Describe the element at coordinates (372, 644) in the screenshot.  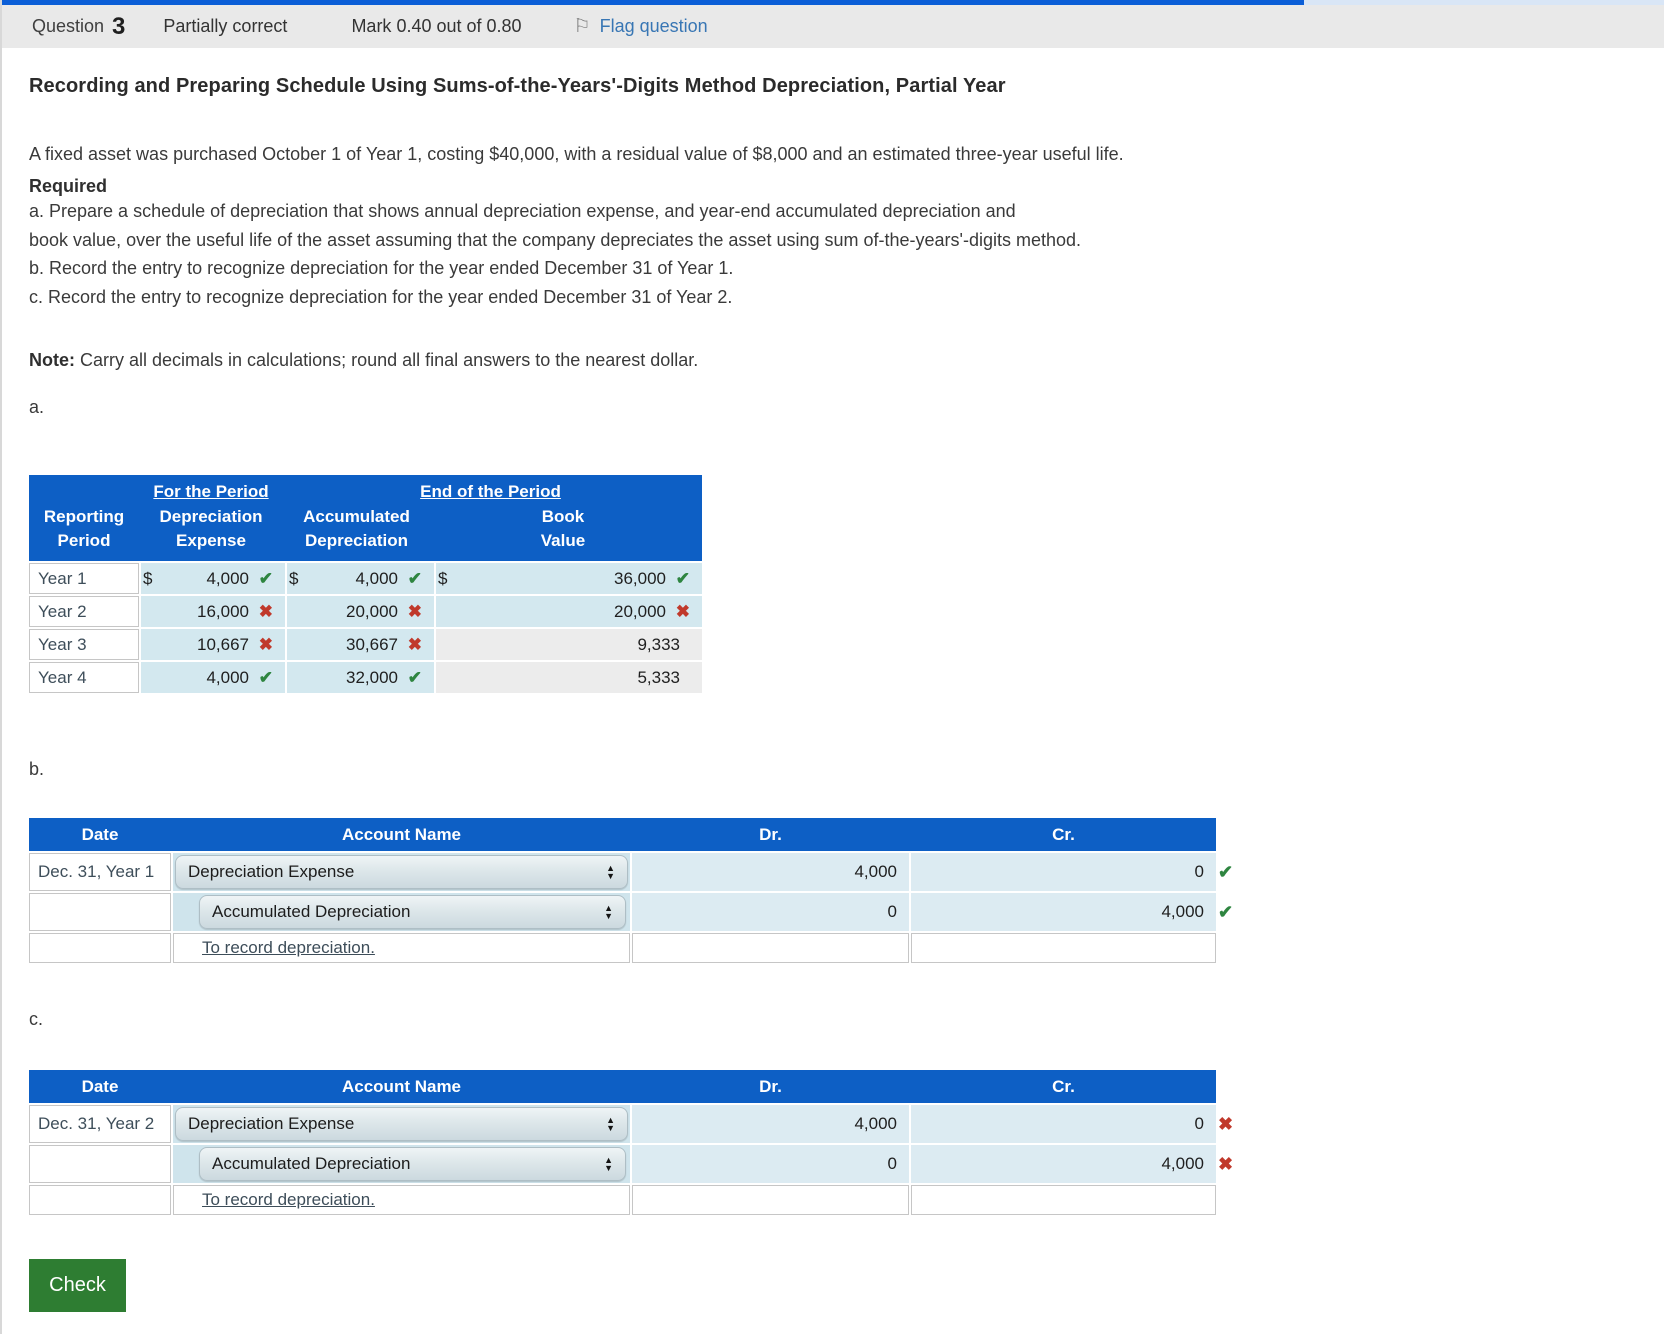
I see `accum-value: 30,667` at that location.